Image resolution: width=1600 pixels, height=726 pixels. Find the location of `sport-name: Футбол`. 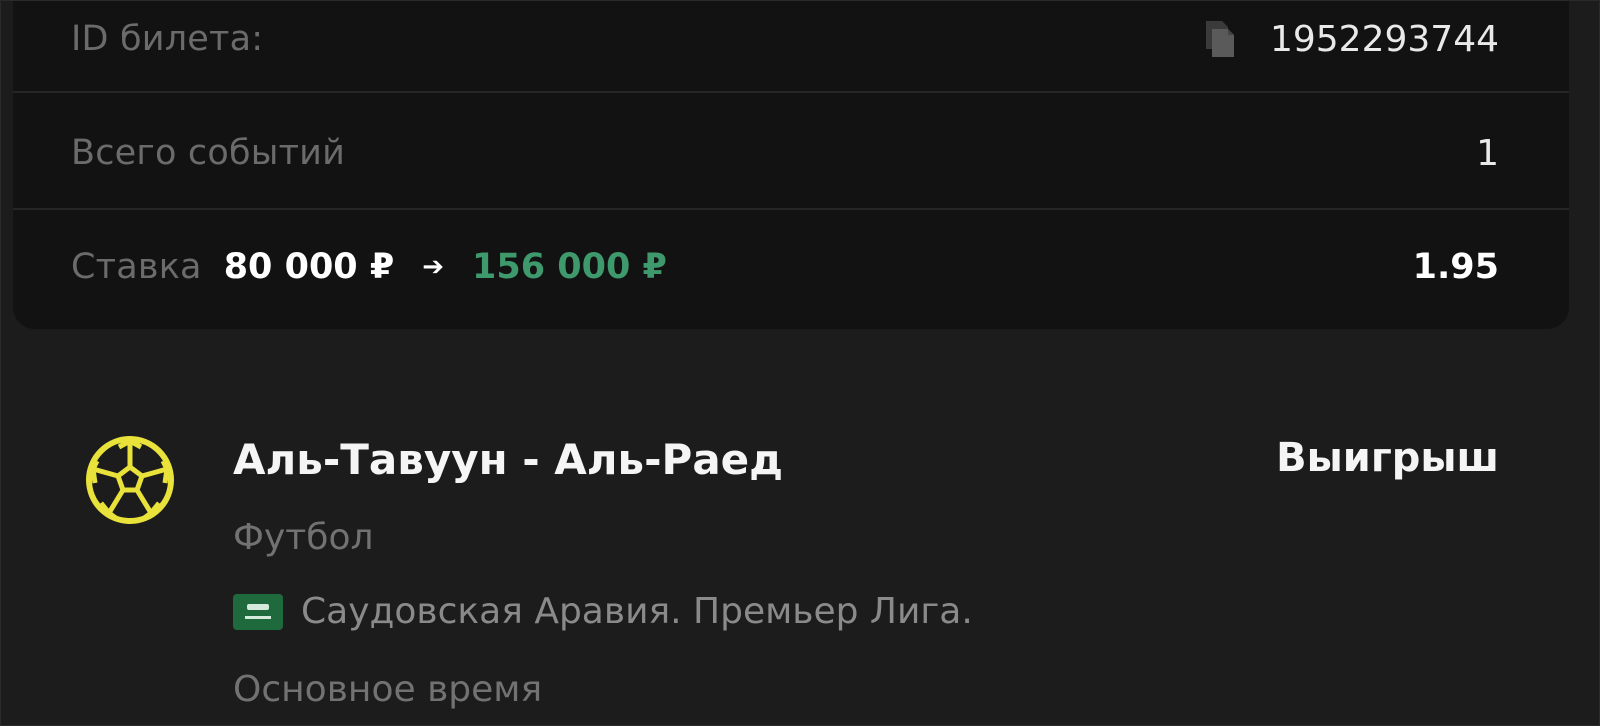

sport-name: Футбол is located at coordinates (303, 537).